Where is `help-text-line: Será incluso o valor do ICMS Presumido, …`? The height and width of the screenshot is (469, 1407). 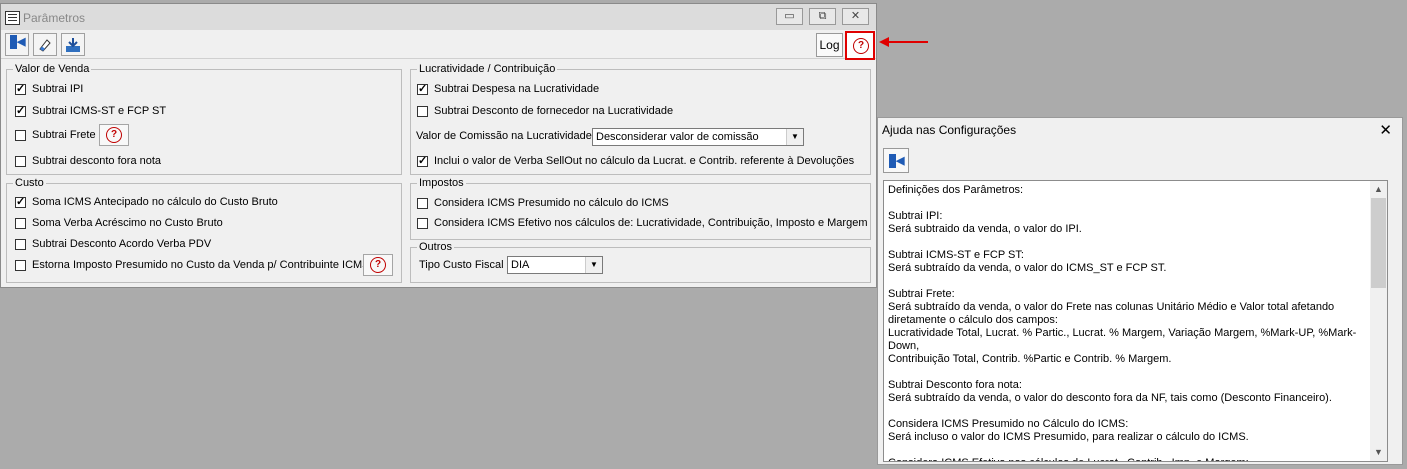 help-text-line: Será incluso o valor do ICMS Presumido, … is located at coordinates (1068, 437).